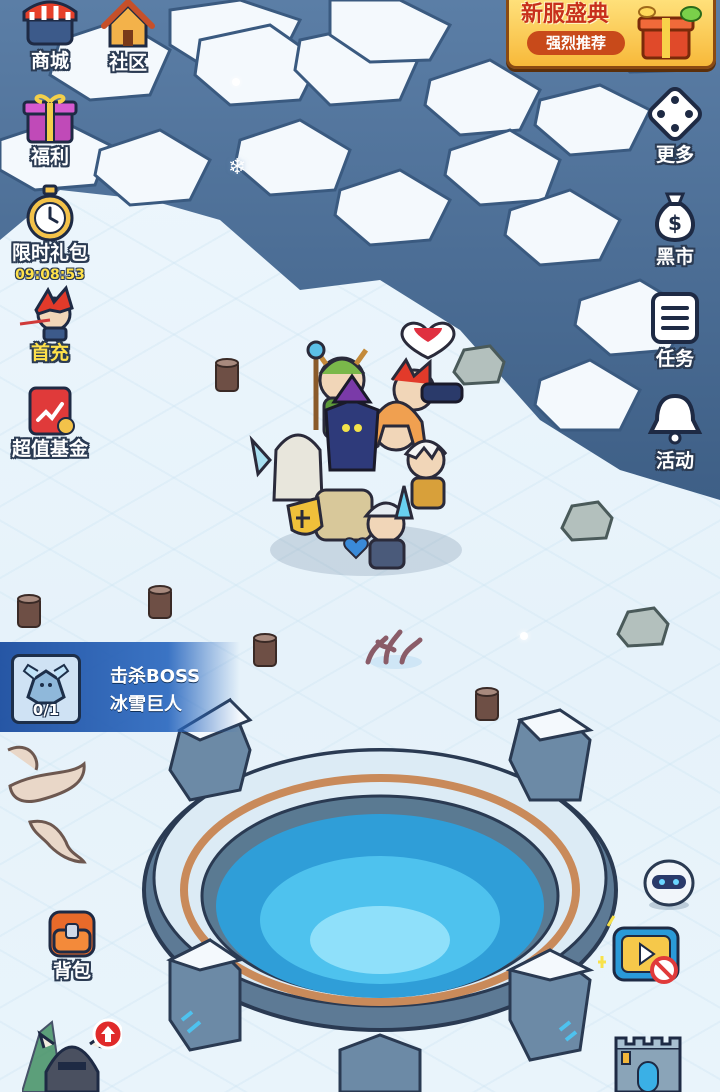 This screenshot has height=1092, width=720. I want to click on community-button: 社区, so click(128, 37).